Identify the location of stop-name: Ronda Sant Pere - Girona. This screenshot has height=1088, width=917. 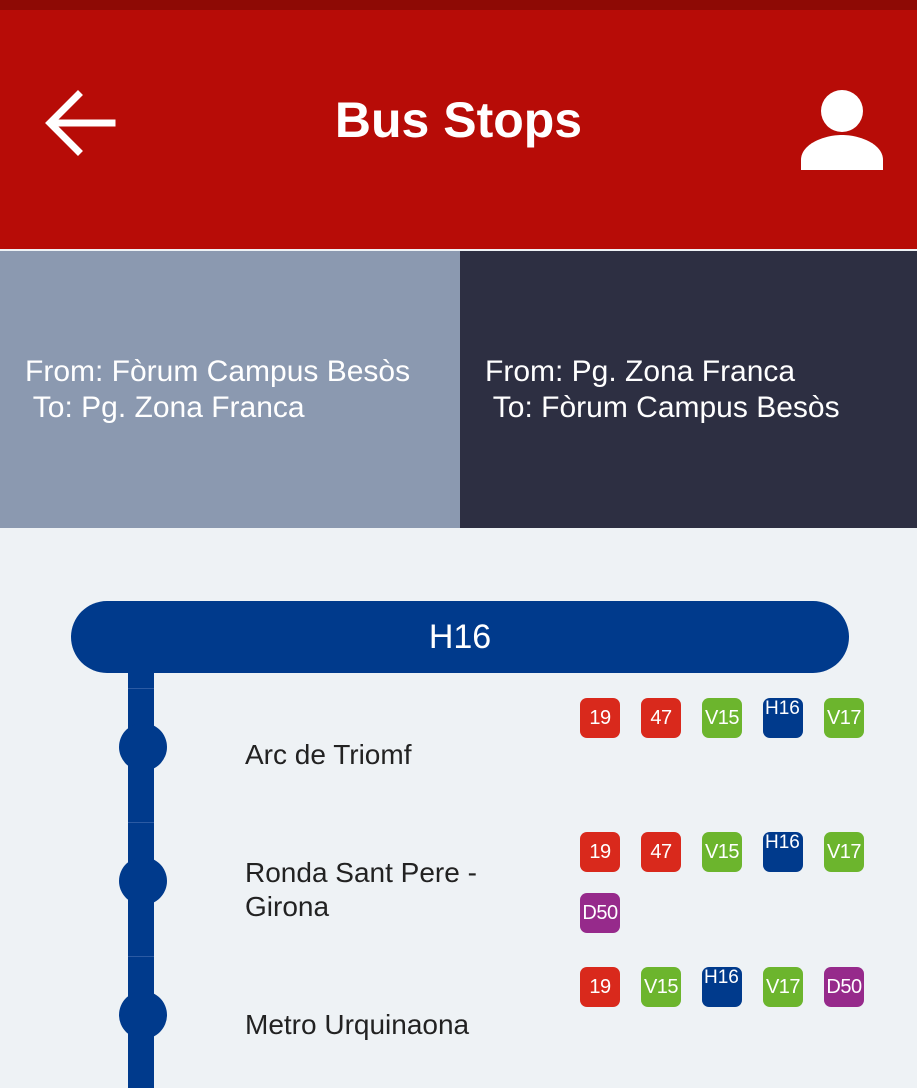
(361, 889).